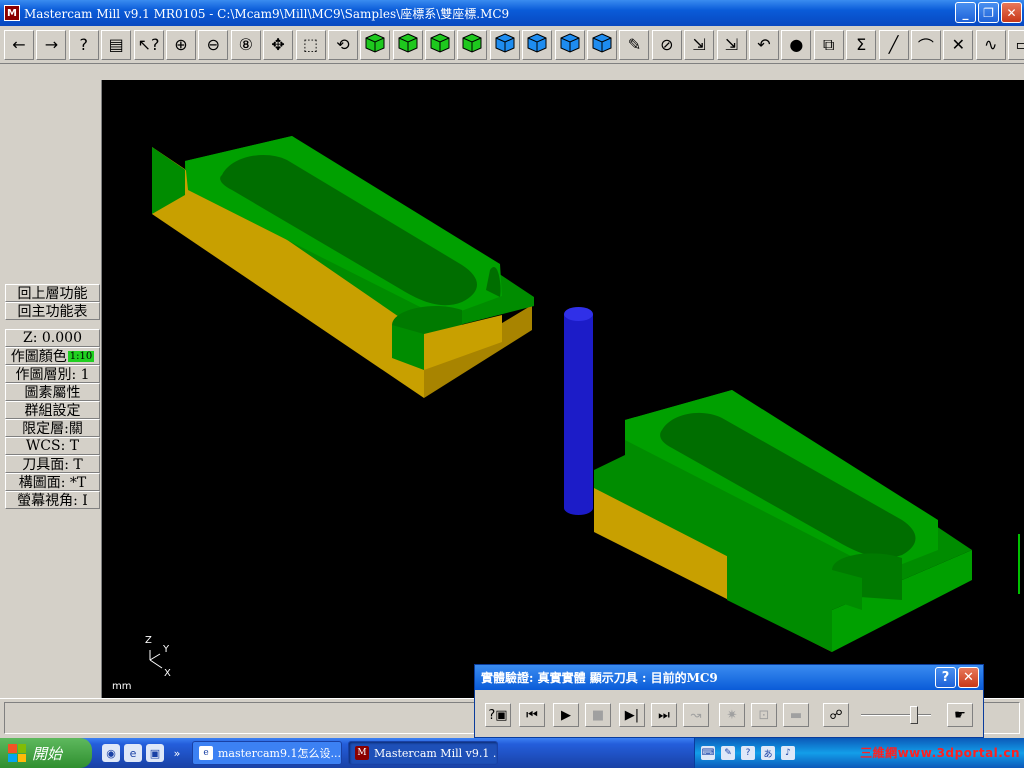 The image size is (1024, 768). Describe the element at coordinates (537, 44) in the screenshot. I see `cplane-front-button` at that location.